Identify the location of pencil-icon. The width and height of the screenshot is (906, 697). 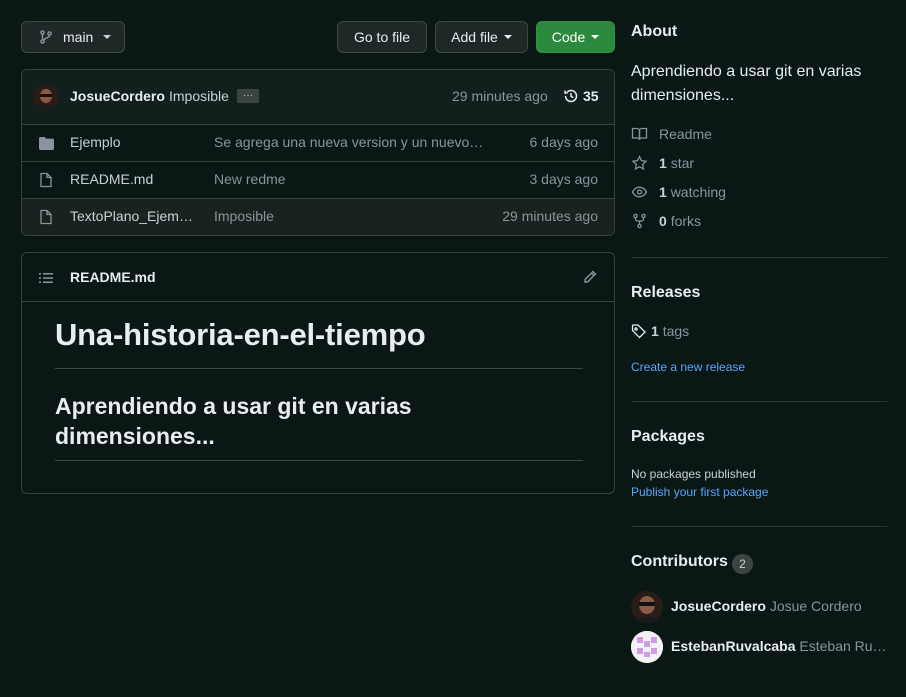
(590, 277).